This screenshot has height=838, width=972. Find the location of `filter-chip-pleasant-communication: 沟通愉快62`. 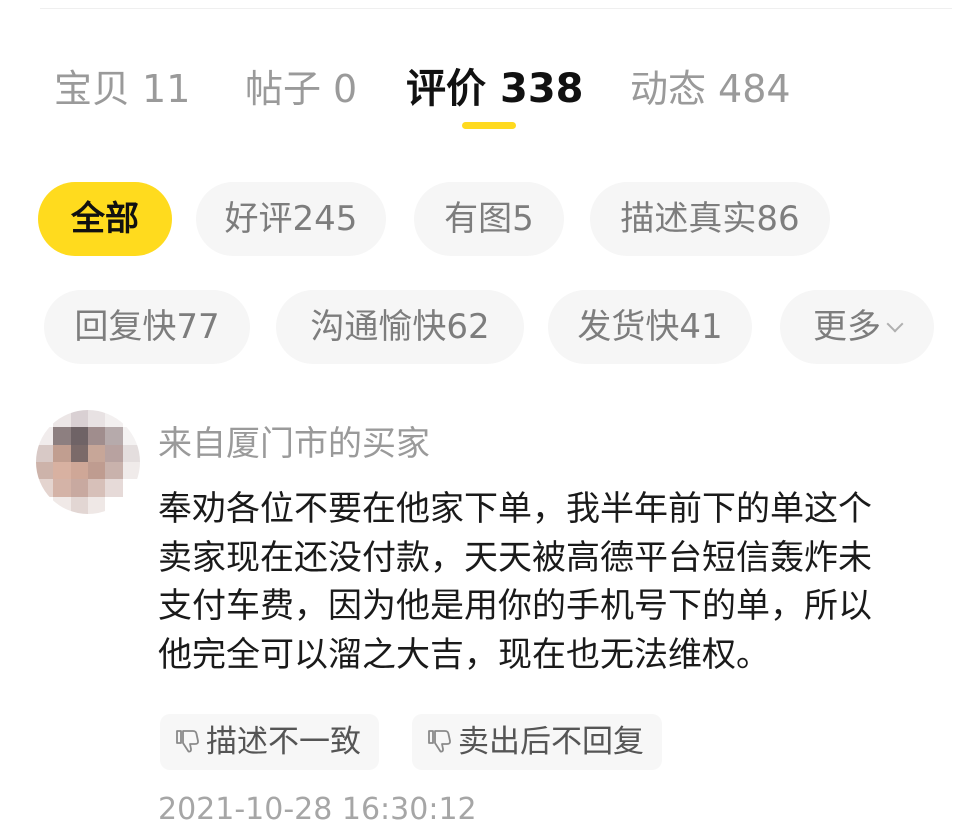

filter-chip-pleasant-communication: 沟通愉快62 is located at coordinates (400, 327).